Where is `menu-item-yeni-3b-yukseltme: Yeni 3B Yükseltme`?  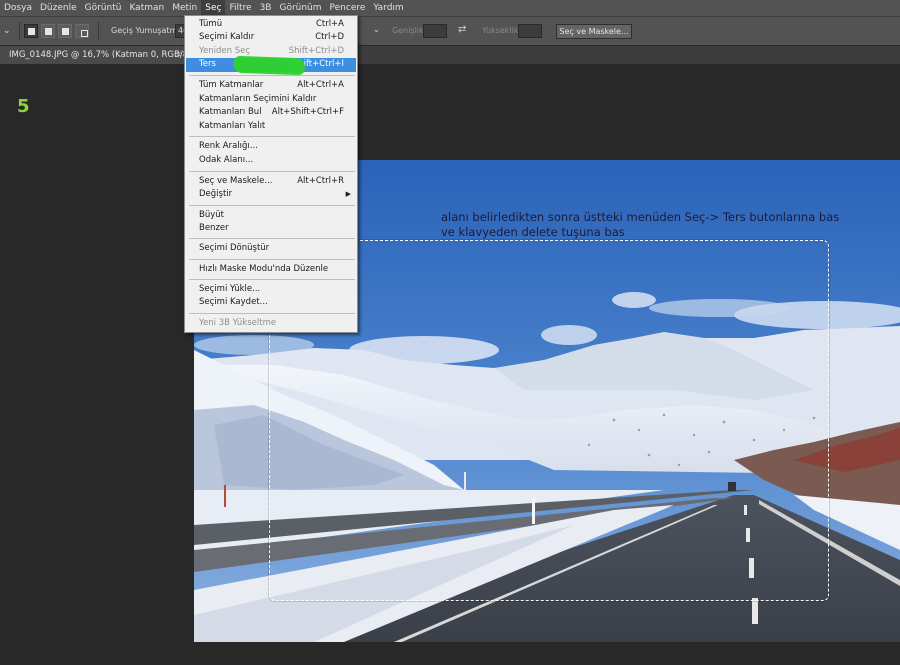
menu-item-yeni-3b-yukseltme: Yeni 3B Yükseltme is located at coordinates (238, 323).